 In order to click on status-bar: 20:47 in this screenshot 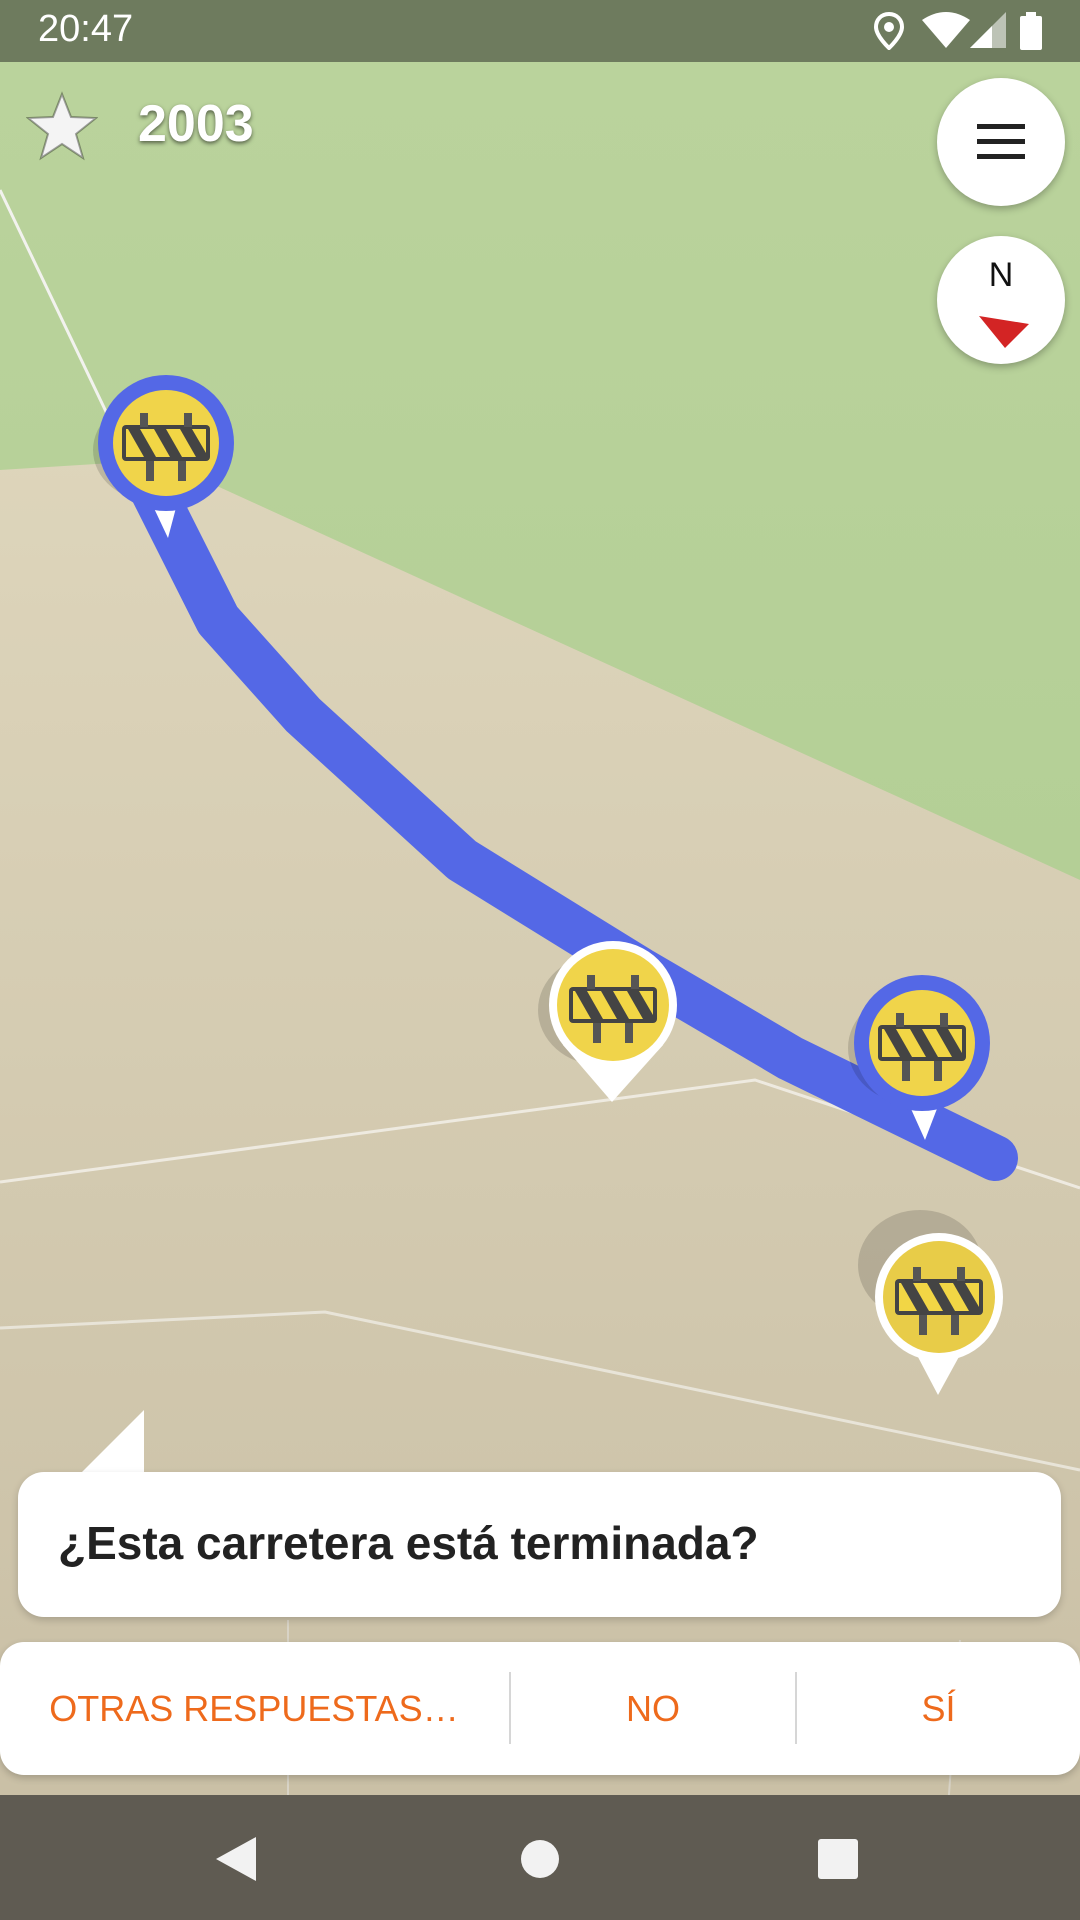, I will do `click(540, 31)`.